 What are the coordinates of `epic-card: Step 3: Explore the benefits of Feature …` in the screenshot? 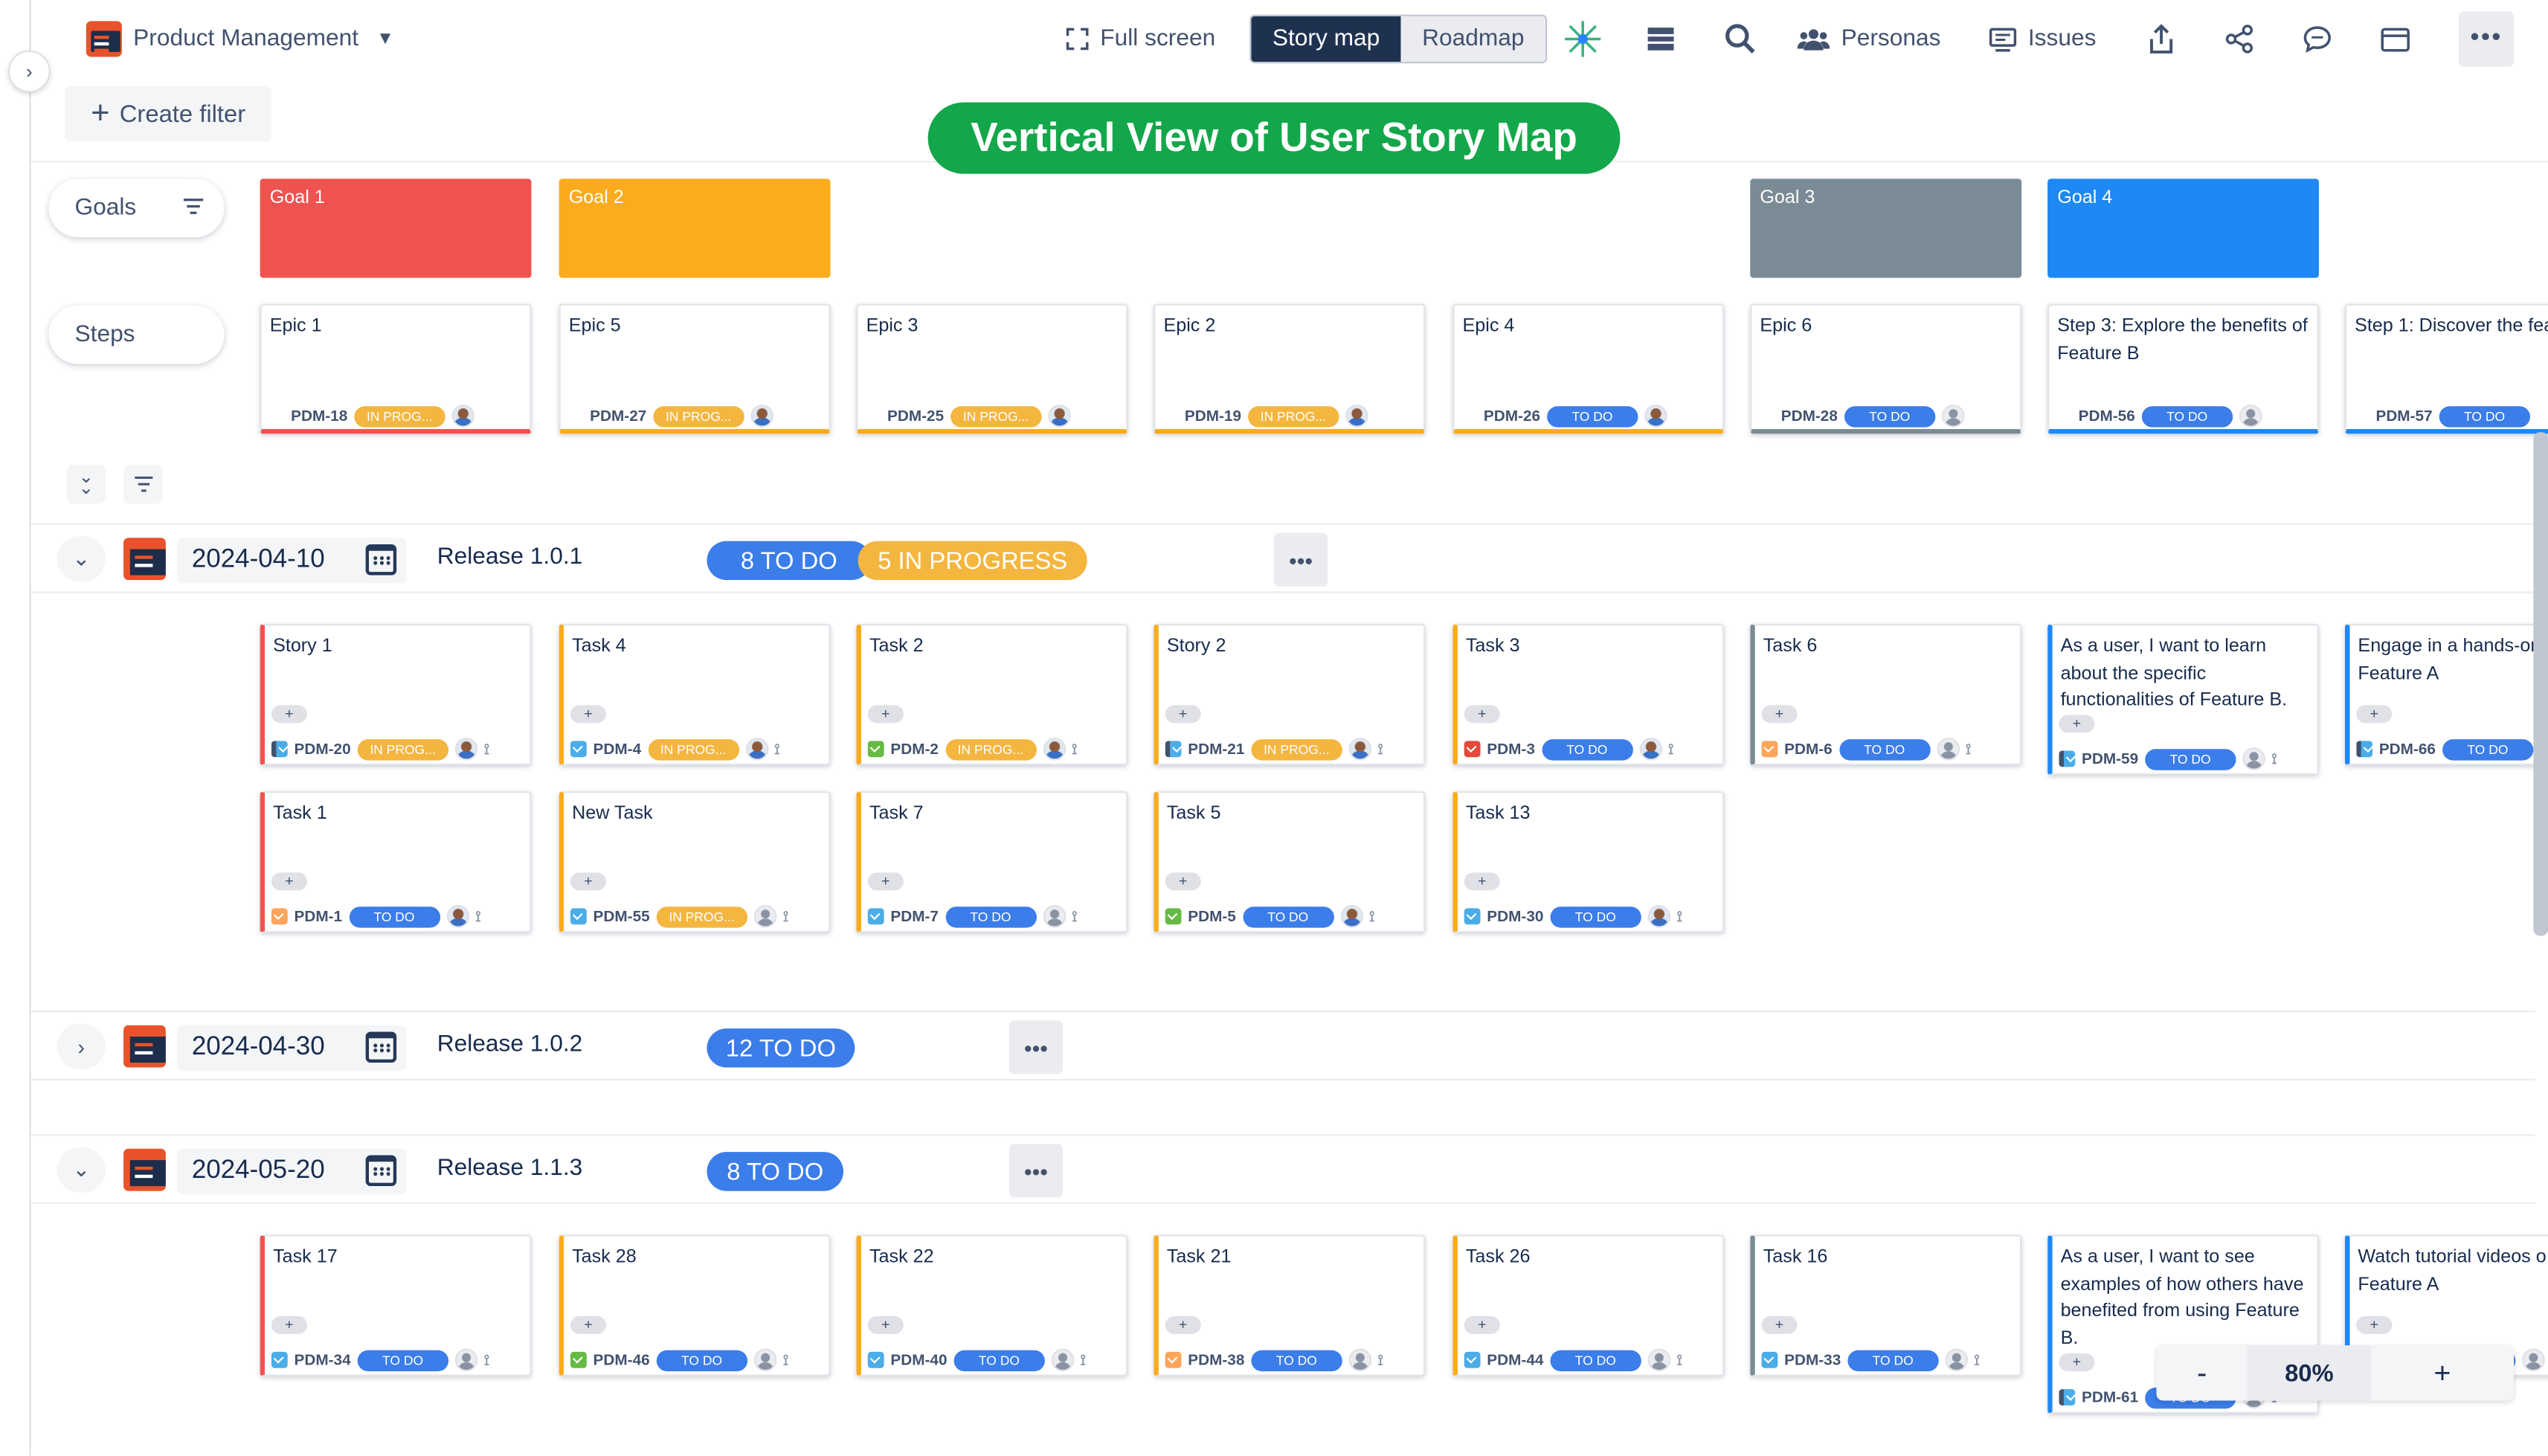 It's located at (2183, 515).